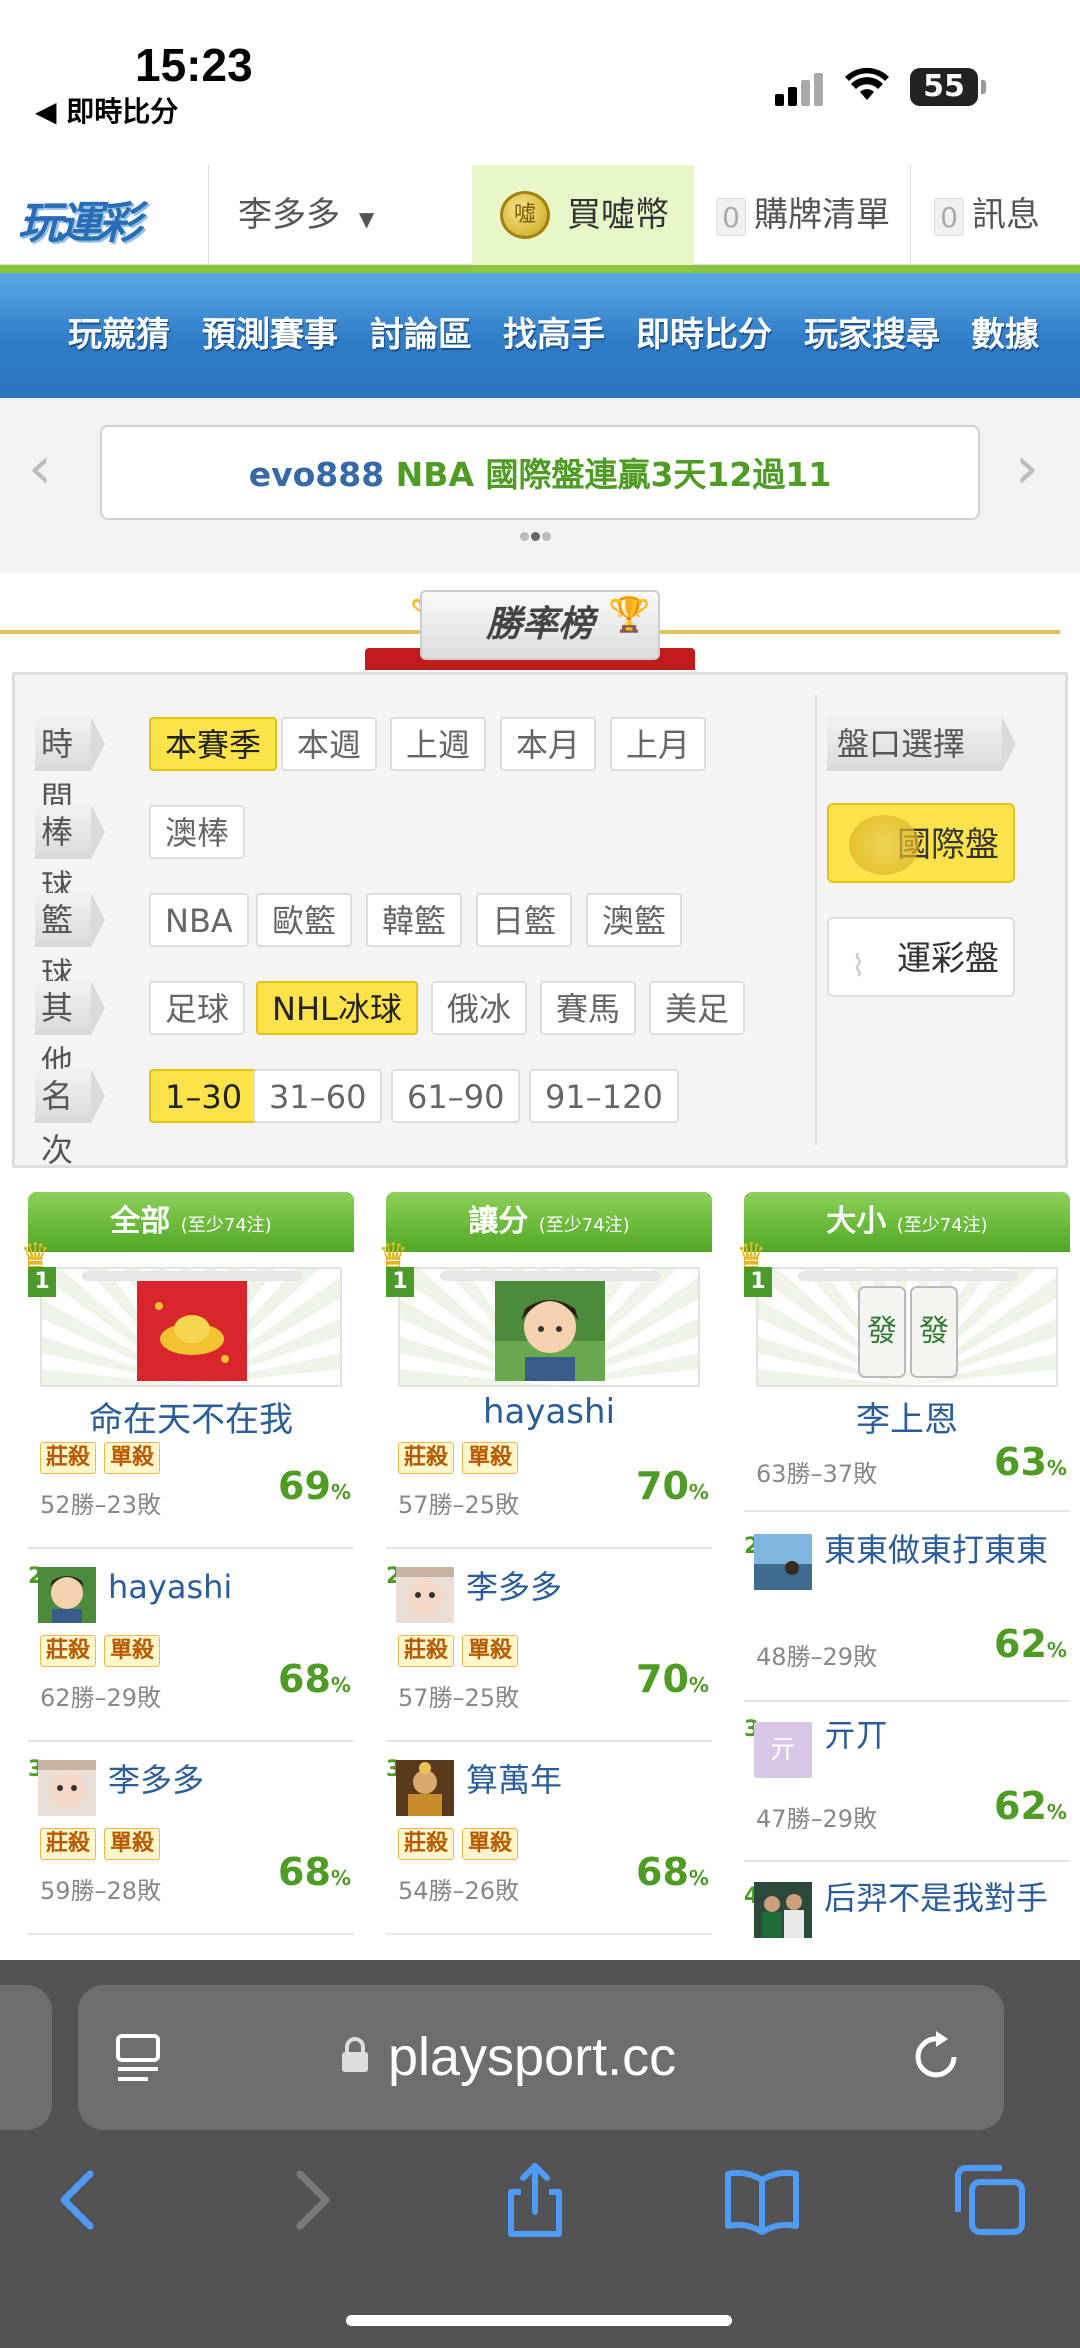 This screenshot has height=2348, width=1080. What do you see at coordinates (479, 1008) in the screenshot?
I see `chip-khl: 俄冰` at bounding box center [479, 1008].